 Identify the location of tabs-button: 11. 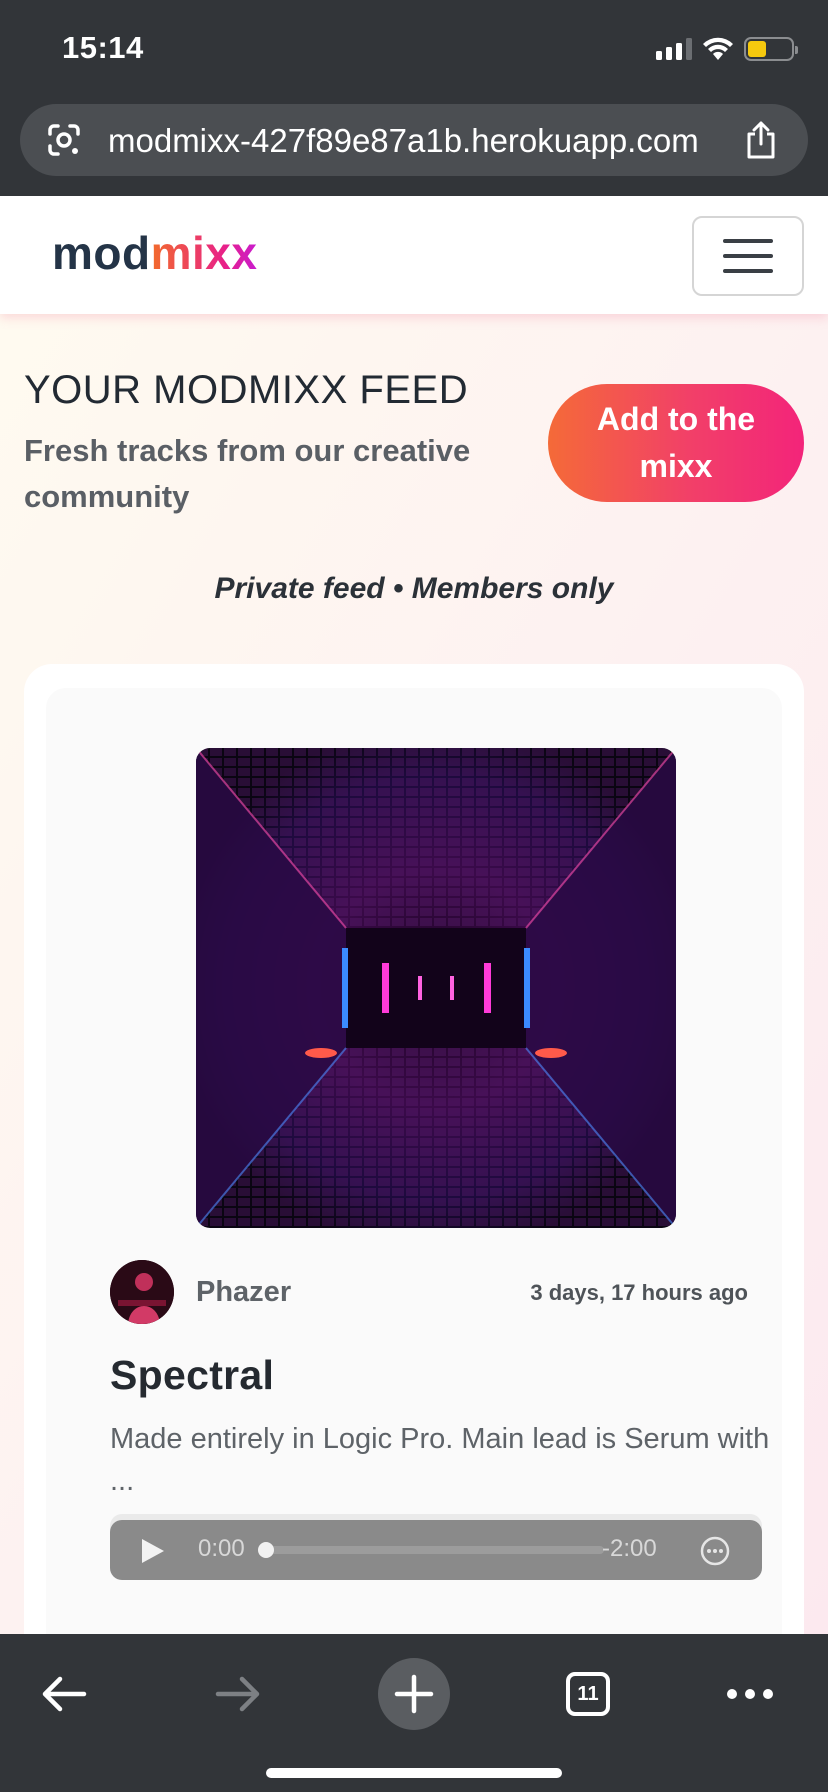
(588, 1694).